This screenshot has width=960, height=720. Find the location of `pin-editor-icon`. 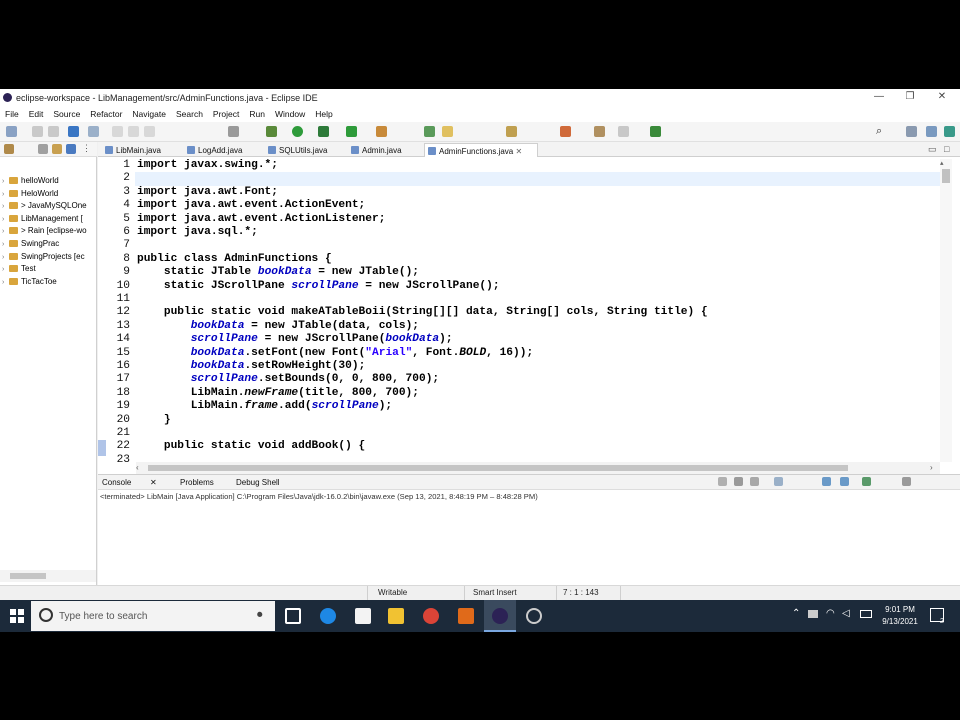

pin-editor-icon is located at coordinates (655, 131).